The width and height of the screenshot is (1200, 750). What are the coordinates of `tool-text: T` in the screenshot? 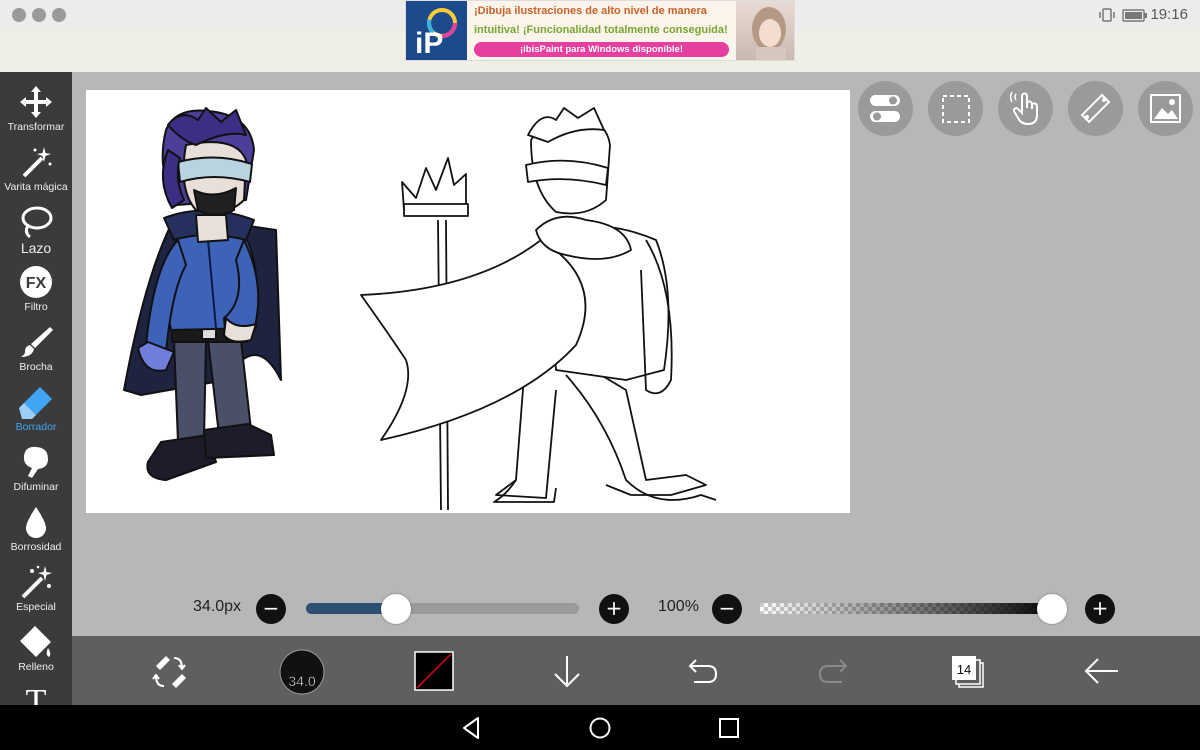 It's located at (36, 690).